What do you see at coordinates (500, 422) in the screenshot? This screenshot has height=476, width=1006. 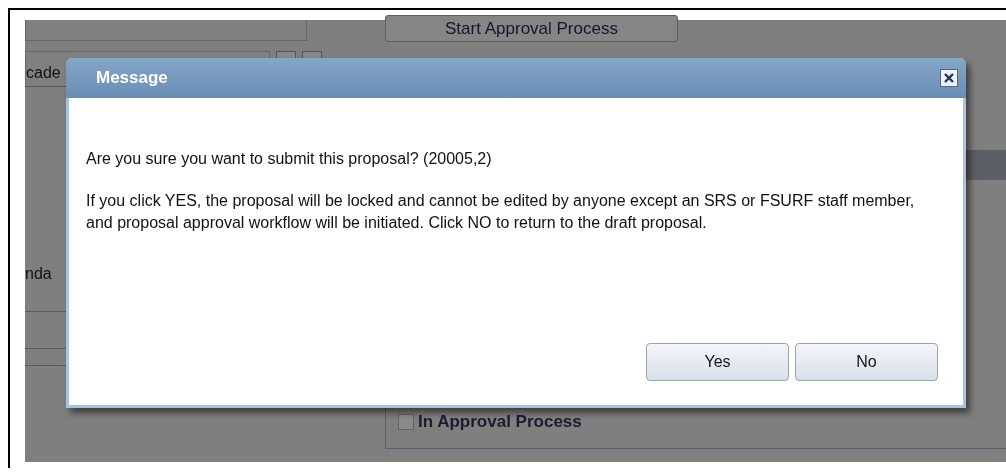 I see `checkbox-label: In Approval Process` at bounding box center [500, 422].